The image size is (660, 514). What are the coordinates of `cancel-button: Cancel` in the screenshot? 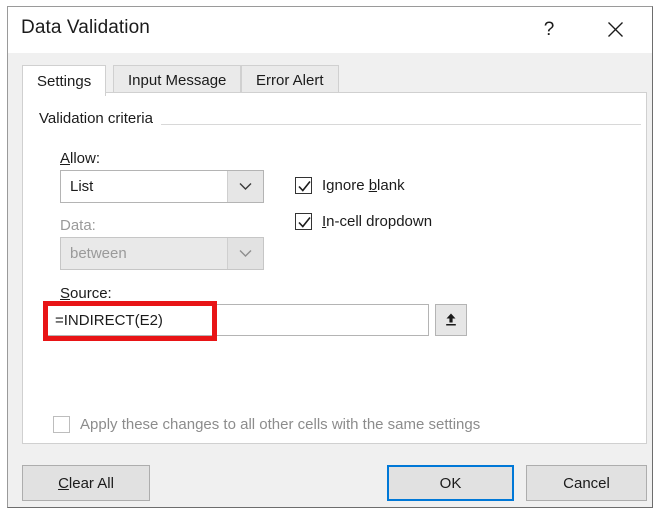 It's located at (586, 483).